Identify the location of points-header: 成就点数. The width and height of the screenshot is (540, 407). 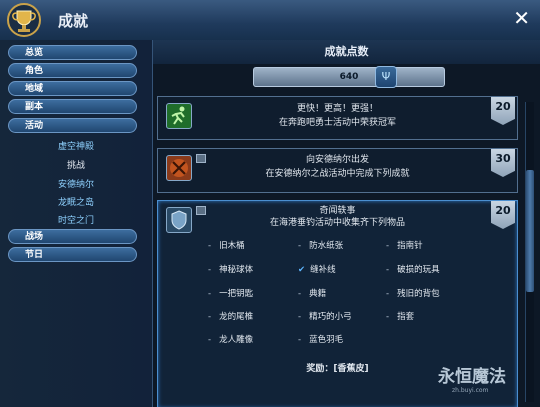
(346, 52).